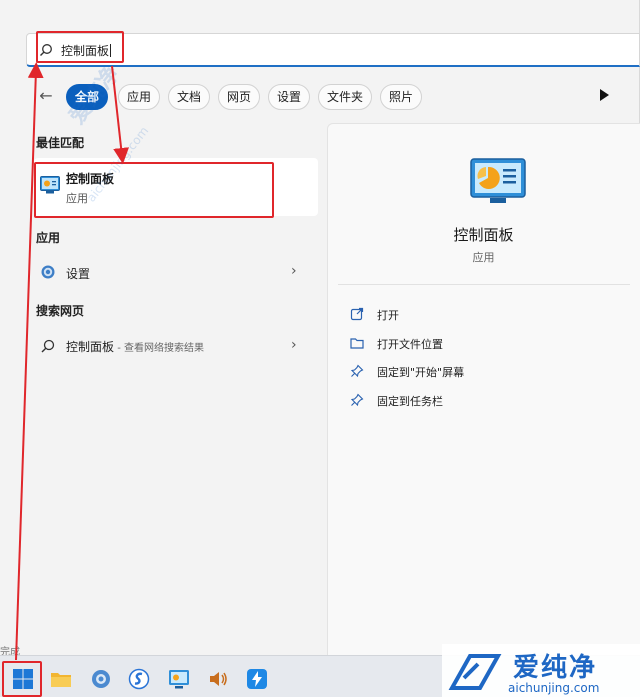 Image resolution: width=640 pixels, height=697 pixels. Describe the element at coordinates (80, 47) in the screenshot. I see `search-highlight-box` at that location.